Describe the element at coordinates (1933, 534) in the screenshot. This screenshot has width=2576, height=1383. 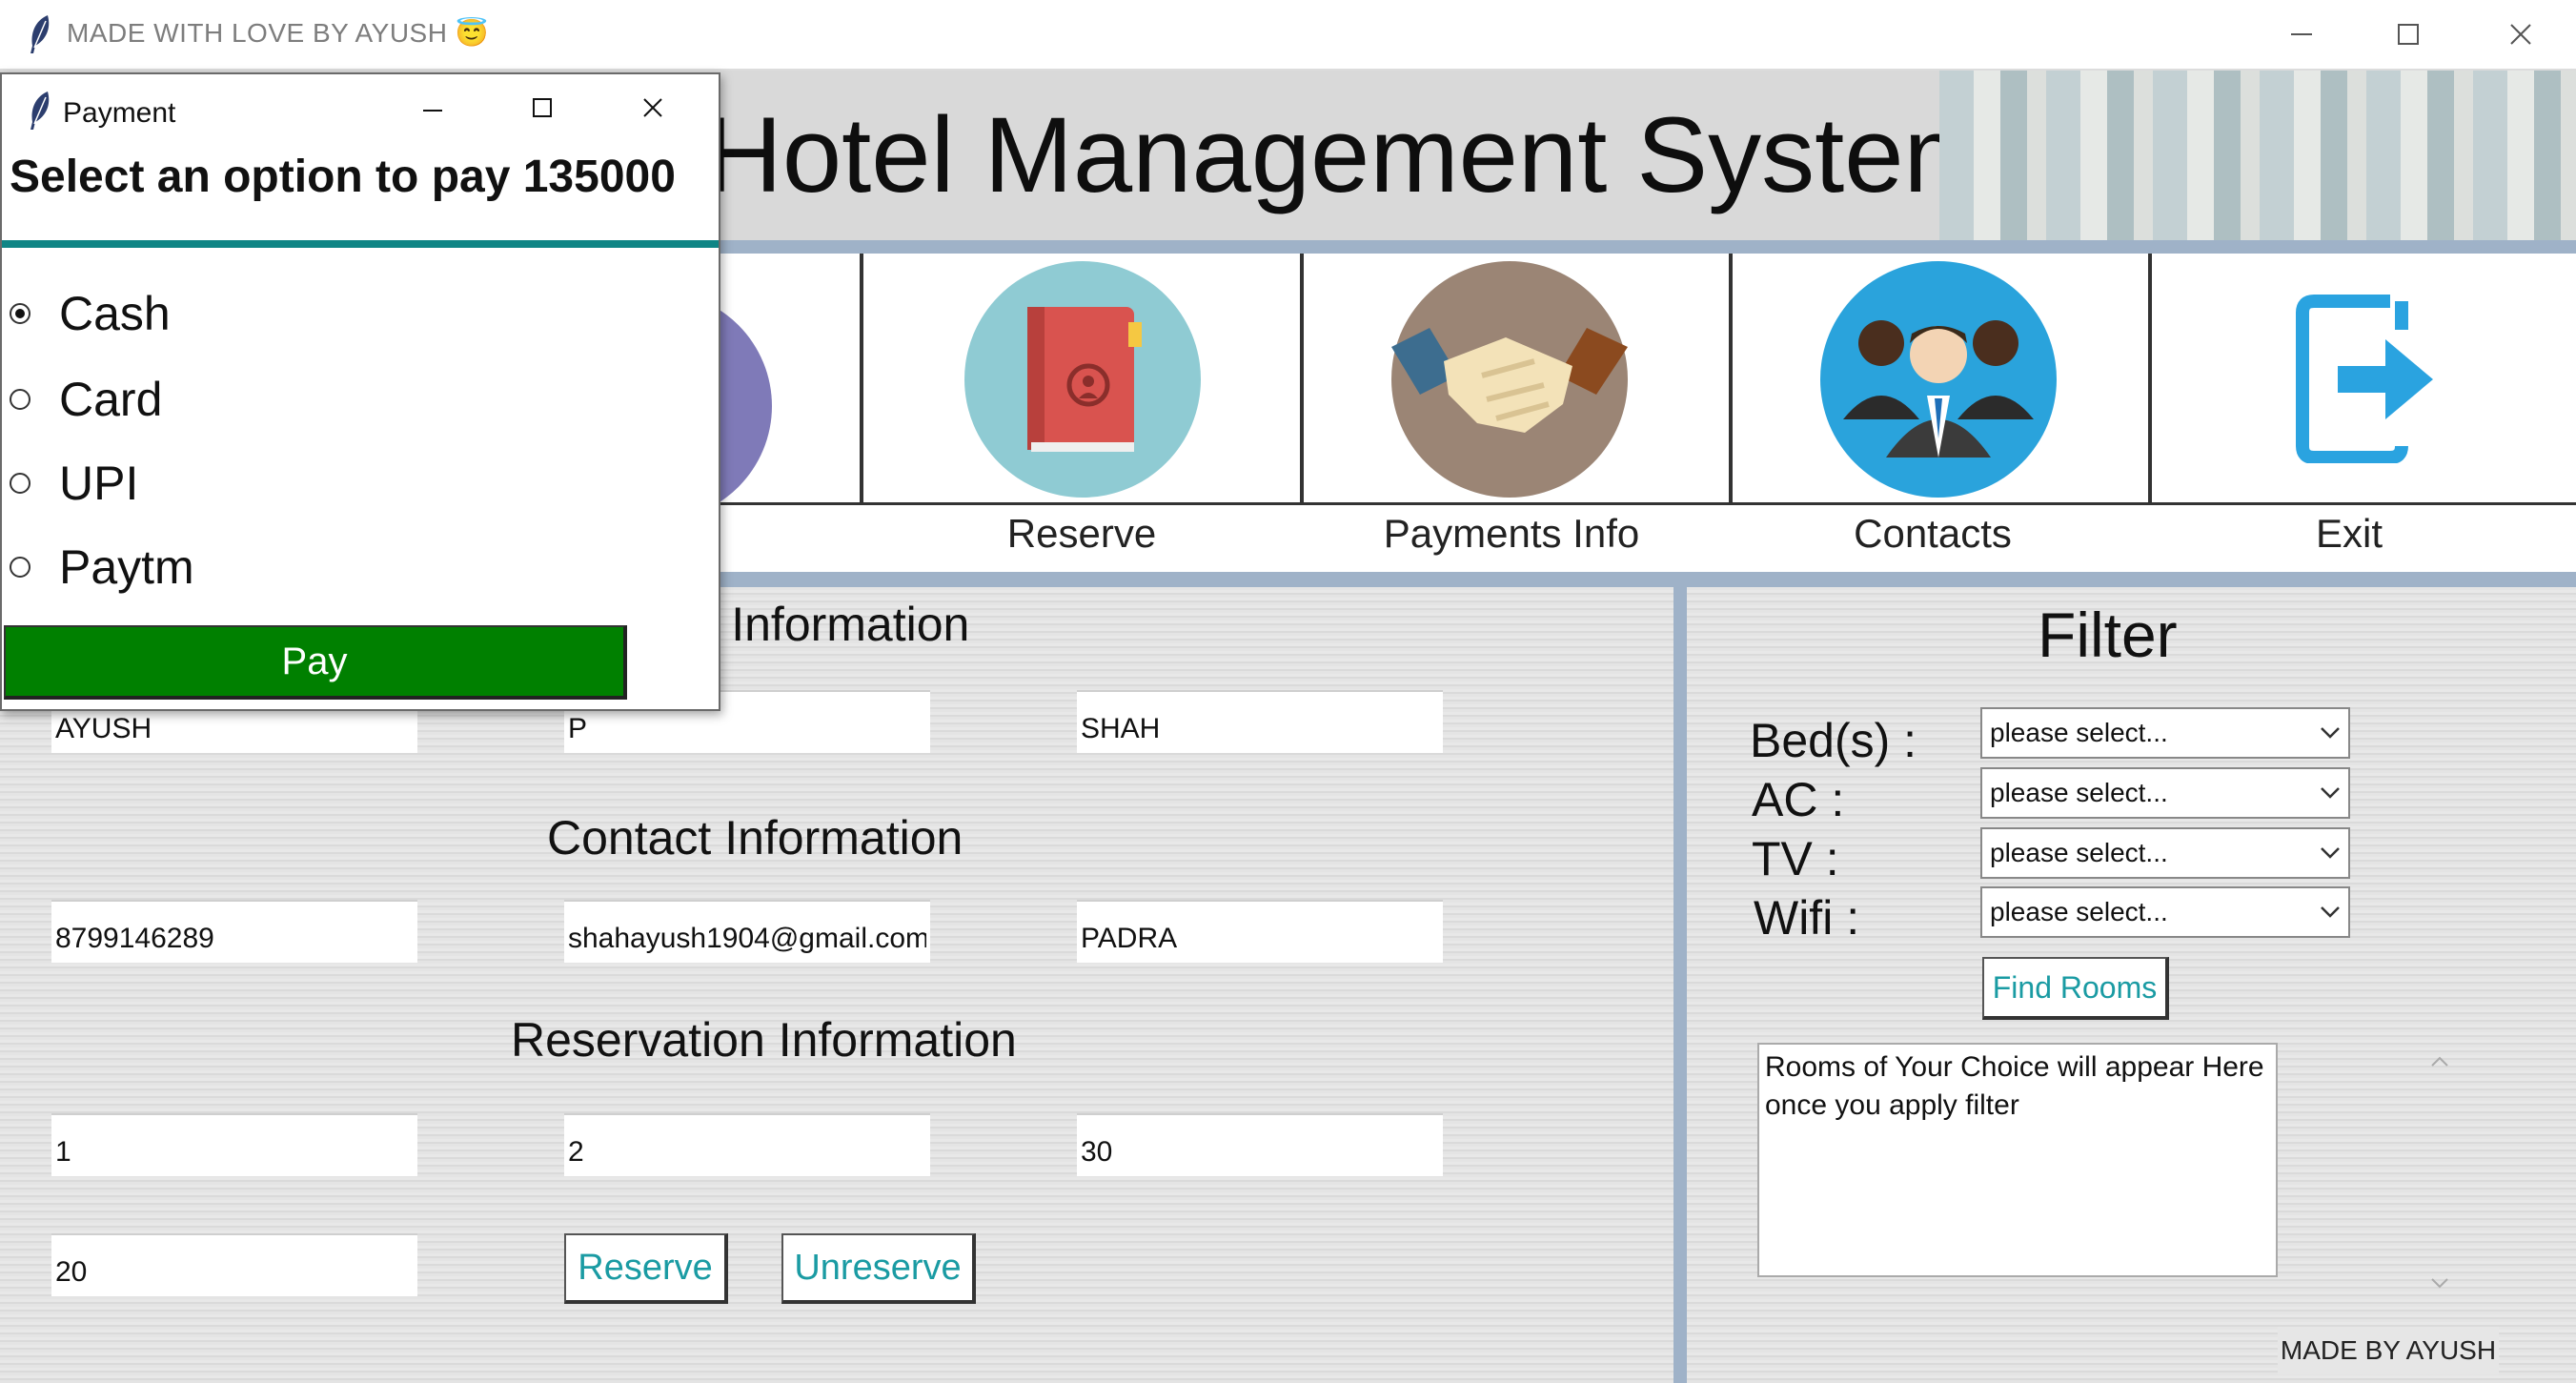
I see `nav-contacts-label: Contacts` at that location.